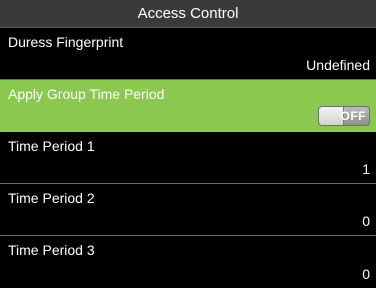  Describe the element at coordinates (51, 250) in the screenshot. I see `menu-item-label: Time Period 3` at that location.